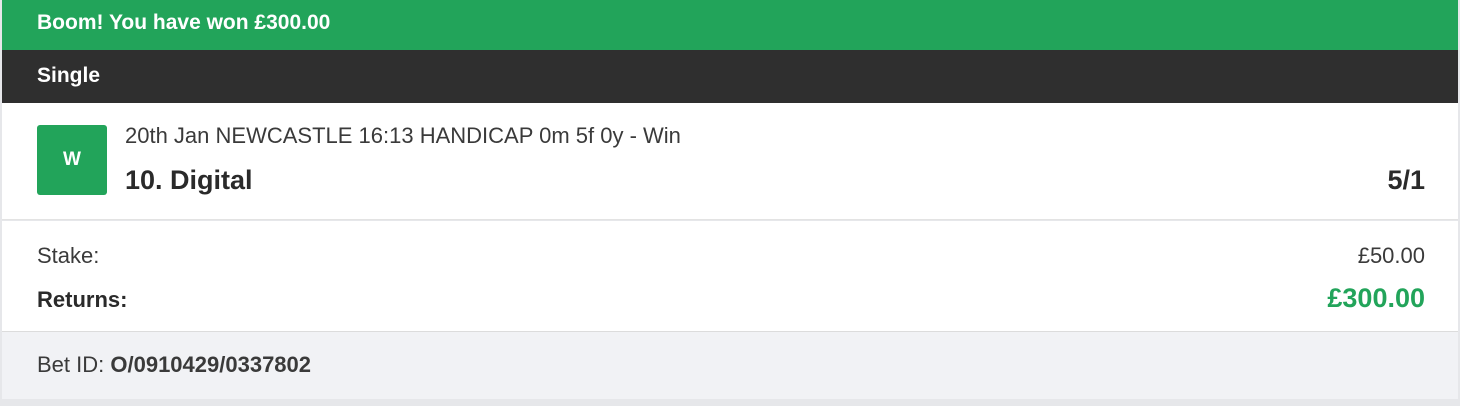  I want to click on win-result-badge: W, so click(72, 160).